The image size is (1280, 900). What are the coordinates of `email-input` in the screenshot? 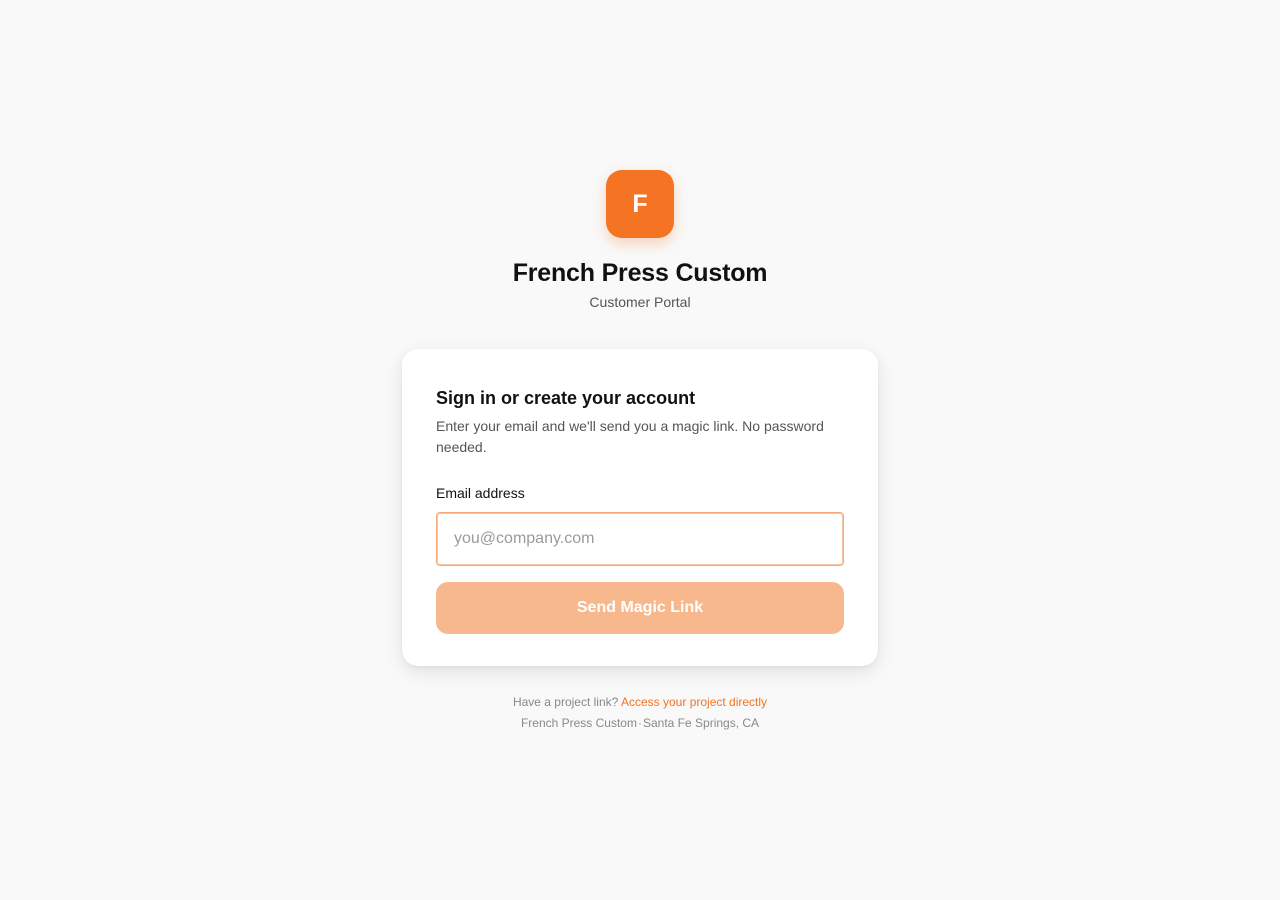 It's located at (640, 539).